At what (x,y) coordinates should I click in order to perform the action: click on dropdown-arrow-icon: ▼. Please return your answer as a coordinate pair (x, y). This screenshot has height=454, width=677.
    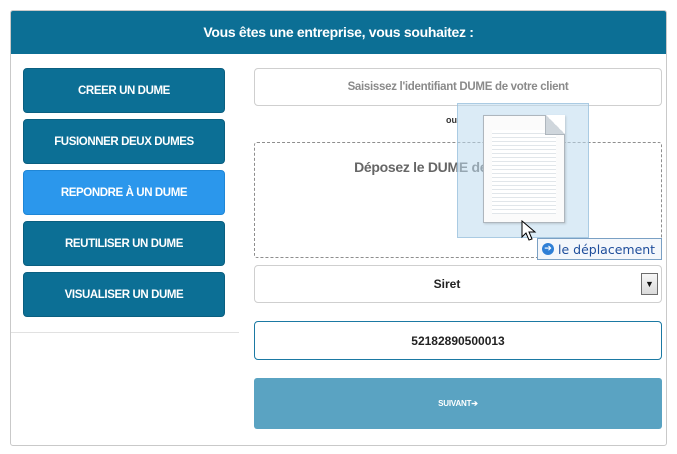
    Looking at the image, I should click on (649, 284).